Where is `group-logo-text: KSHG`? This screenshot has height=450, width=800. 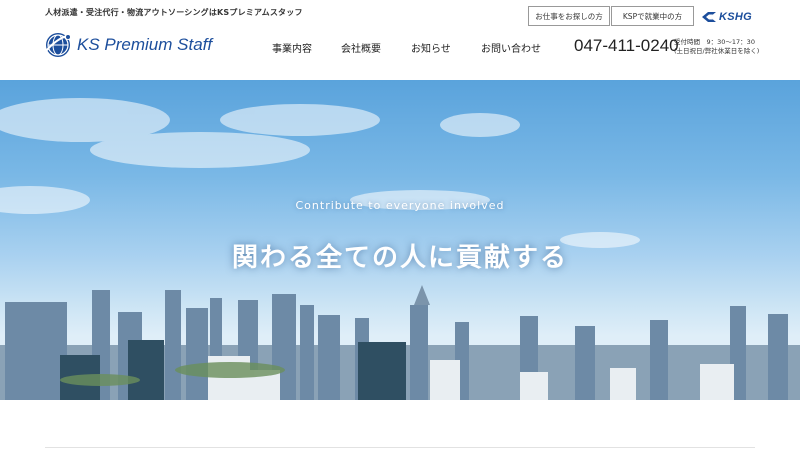
group-logo-text: KSHG is located at coordinates (735, 17).